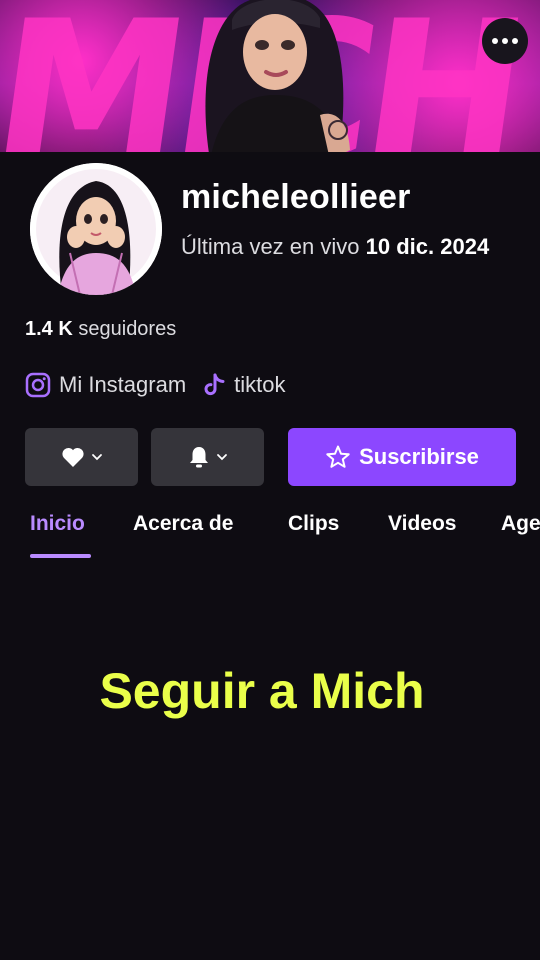  I want to click on video-caption: Seguir a Mich, so click(262, 691).